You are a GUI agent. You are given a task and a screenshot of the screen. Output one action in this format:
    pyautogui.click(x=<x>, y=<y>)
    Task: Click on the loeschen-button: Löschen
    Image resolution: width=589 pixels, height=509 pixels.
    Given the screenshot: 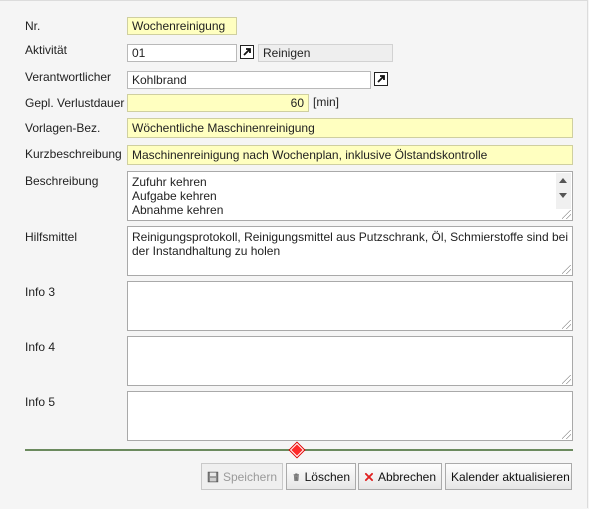 What is the action you would take?
    pyautogui.click(x=321, y=476)
    